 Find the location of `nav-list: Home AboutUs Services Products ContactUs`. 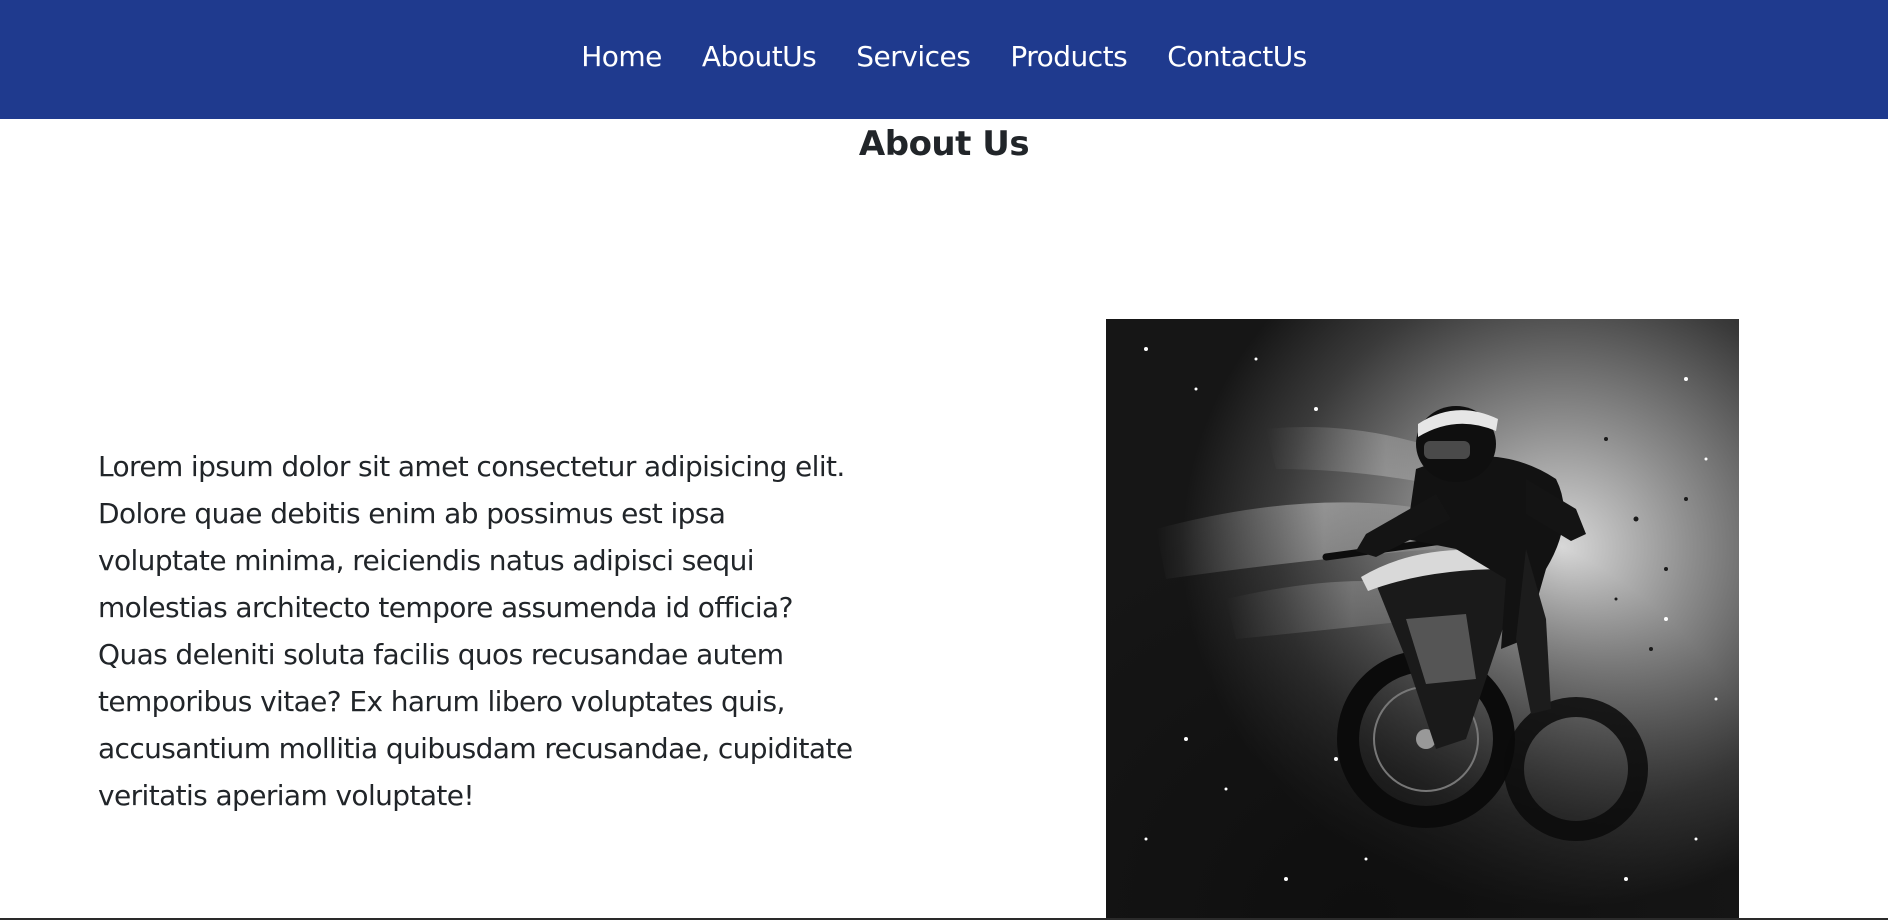

nav-list: Home AboutUs Services Products ContactUs is located at coordinates (944, 56).